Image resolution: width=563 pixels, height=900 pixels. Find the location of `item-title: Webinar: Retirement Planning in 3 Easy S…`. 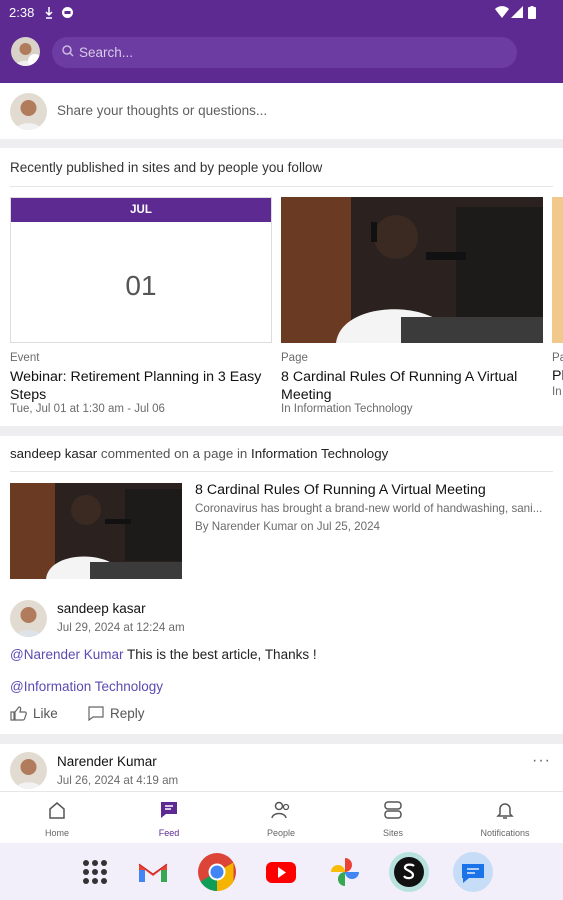

item-title: Webinar: Retirement Planning in 3 Easy S… is located at coordinates (137, 386).